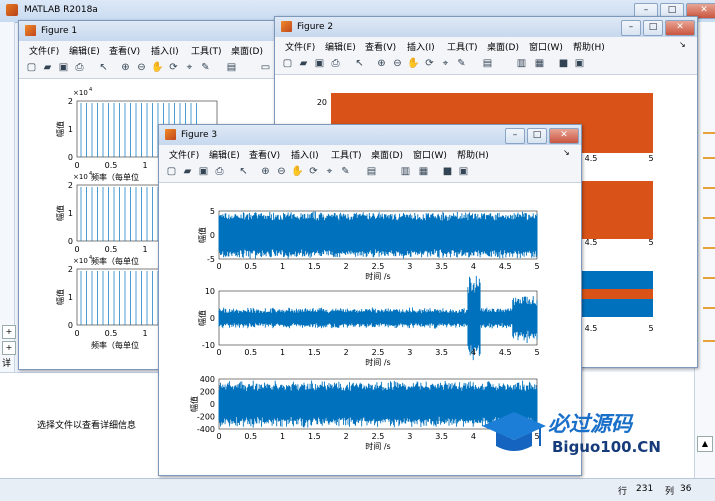 The width and height of the screenshot is (715, 501). Describe the element at coordinates (514, 431) in the screenshot. I see `graduation-cap-logo-icon` at that location.